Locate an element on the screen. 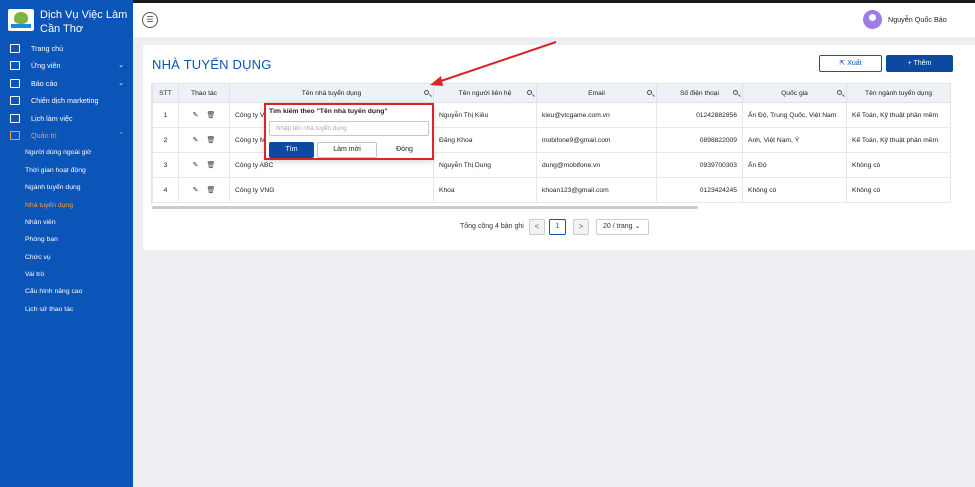 This screenshot has width=975, height=487. sidebar-subitem: Lịch sử thao tác is located at coordinates (66, 309).